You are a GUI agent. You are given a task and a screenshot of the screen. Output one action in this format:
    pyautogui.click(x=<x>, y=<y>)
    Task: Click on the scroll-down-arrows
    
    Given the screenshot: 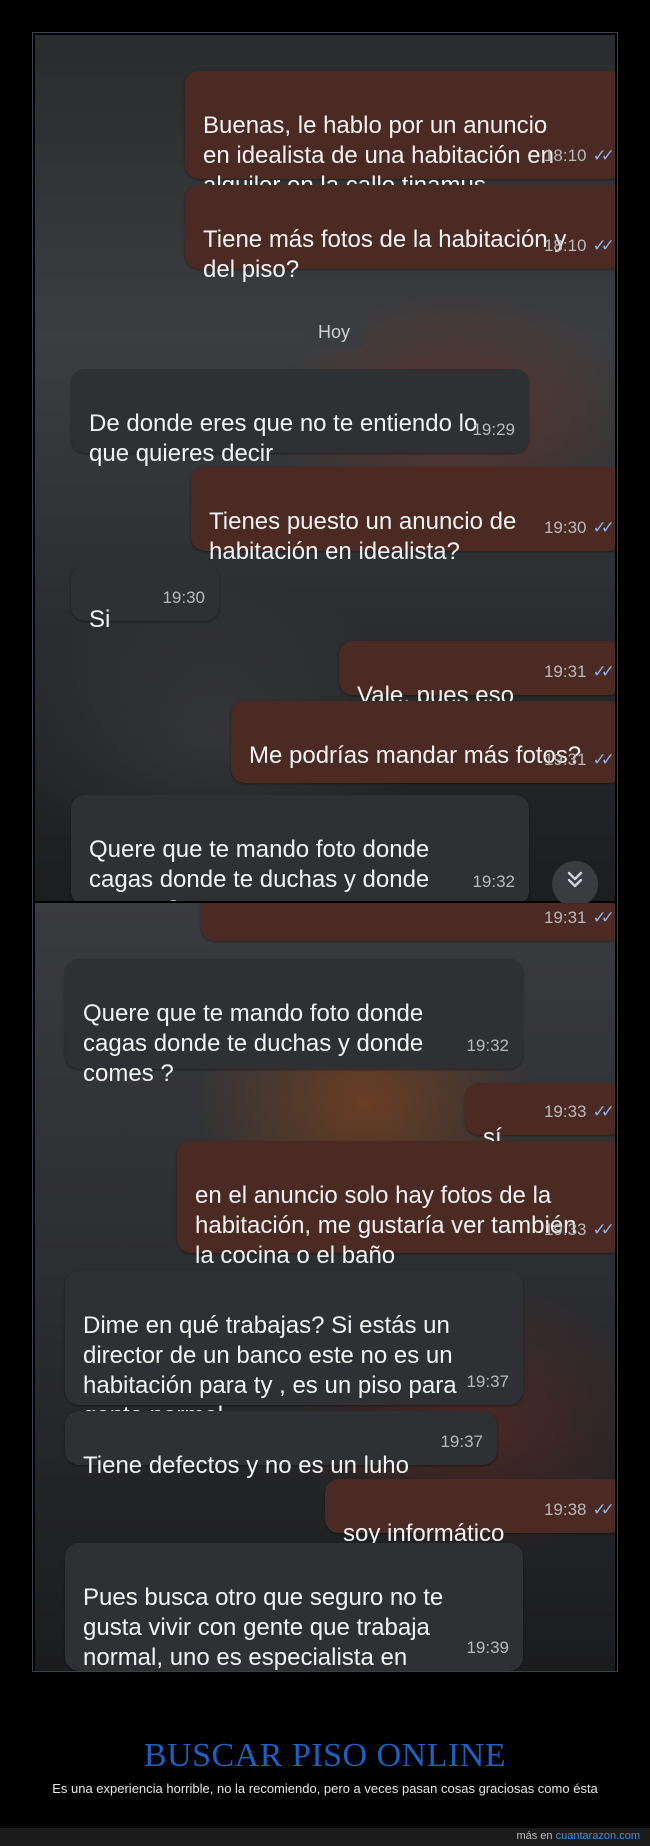 What is the action you would take?
    pyautogui.click(x=575, y=879)
    